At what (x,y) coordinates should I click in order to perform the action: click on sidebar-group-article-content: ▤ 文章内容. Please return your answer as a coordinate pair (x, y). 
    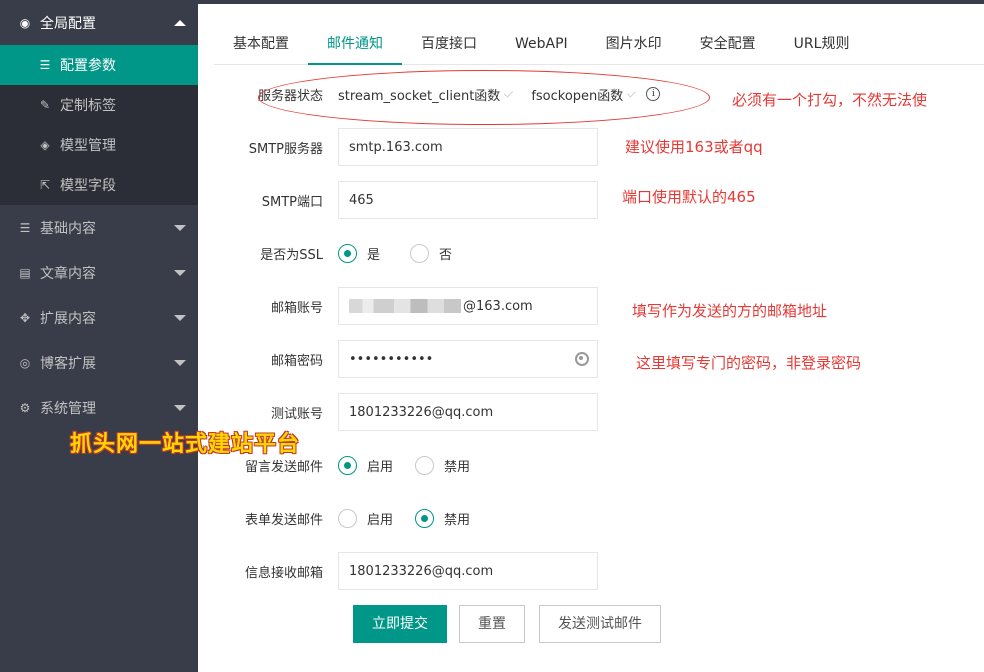
    Looking at the image, I should click on (99, 272).